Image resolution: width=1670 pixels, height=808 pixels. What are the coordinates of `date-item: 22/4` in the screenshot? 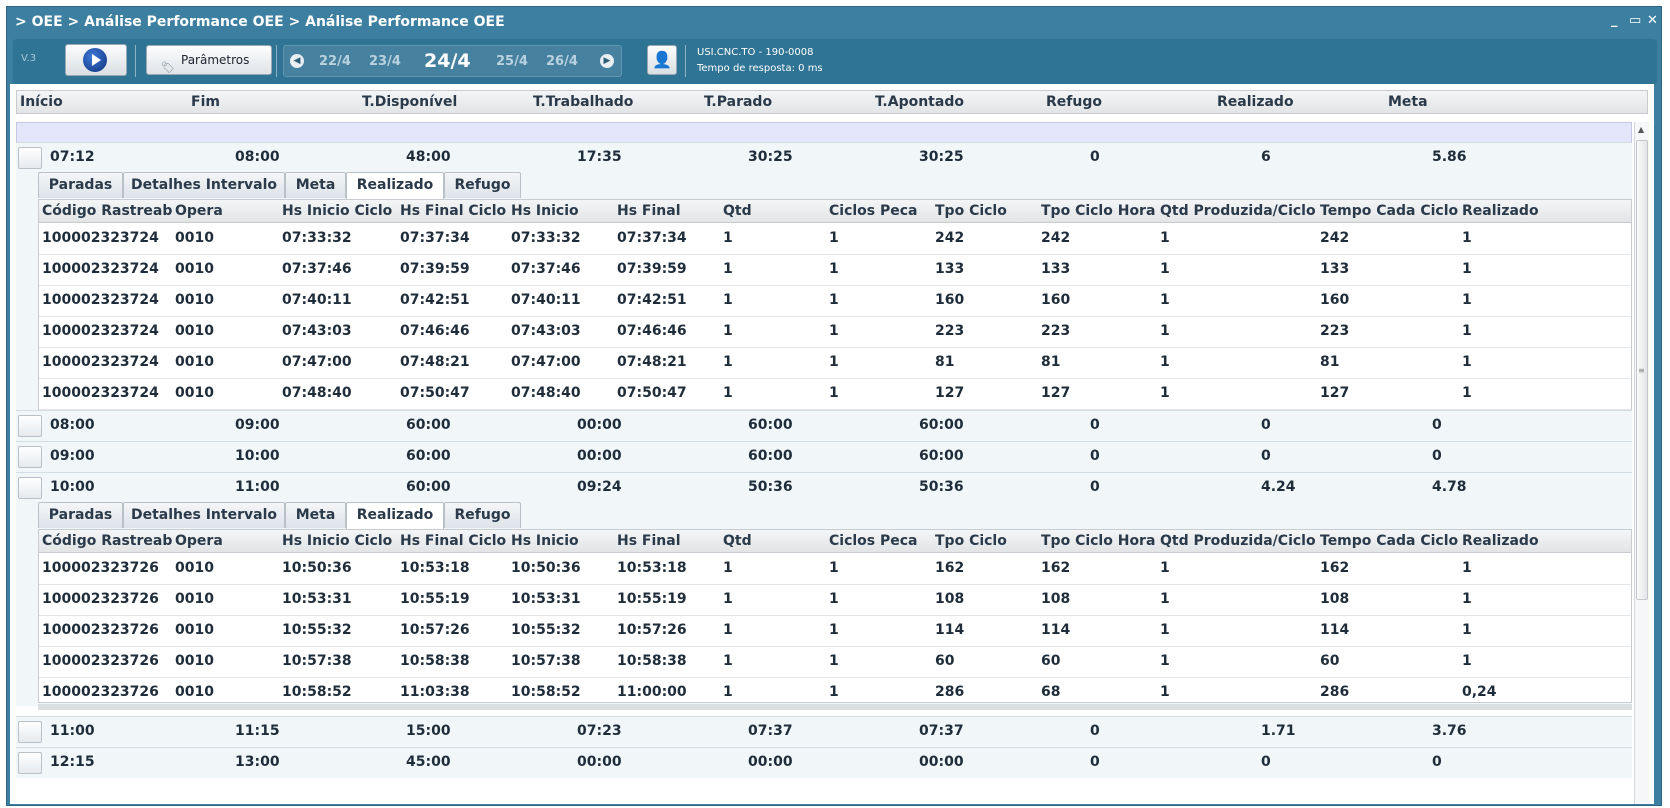 It's located at (335, 61).